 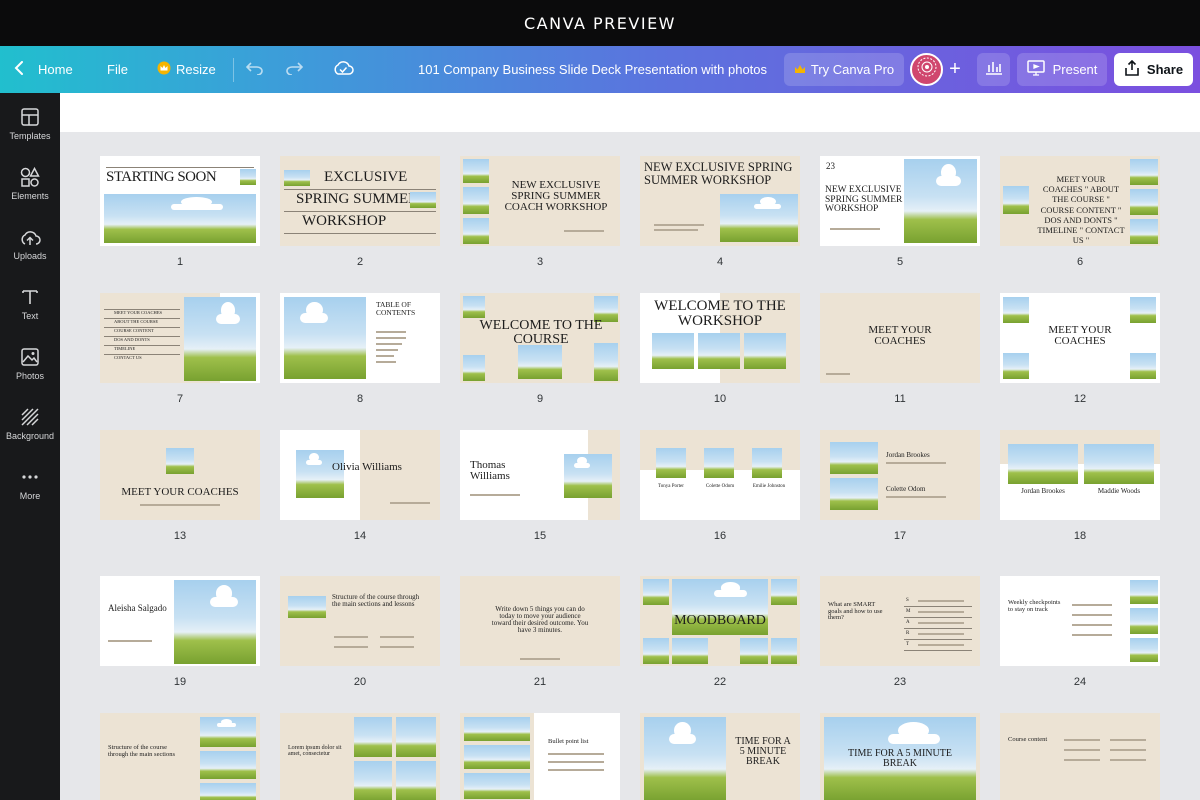 I want to click on photos-icon, so click(x=30, y=357).